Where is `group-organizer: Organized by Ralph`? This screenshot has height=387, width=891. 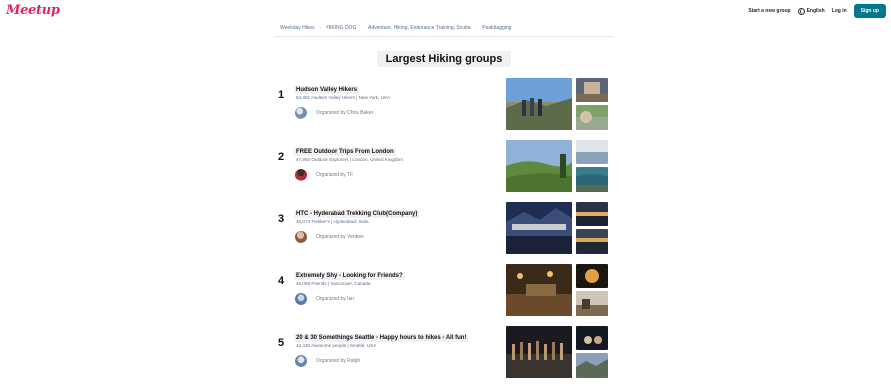 group-organizer: Organized by Ralph is located at coordinates (338, 361).